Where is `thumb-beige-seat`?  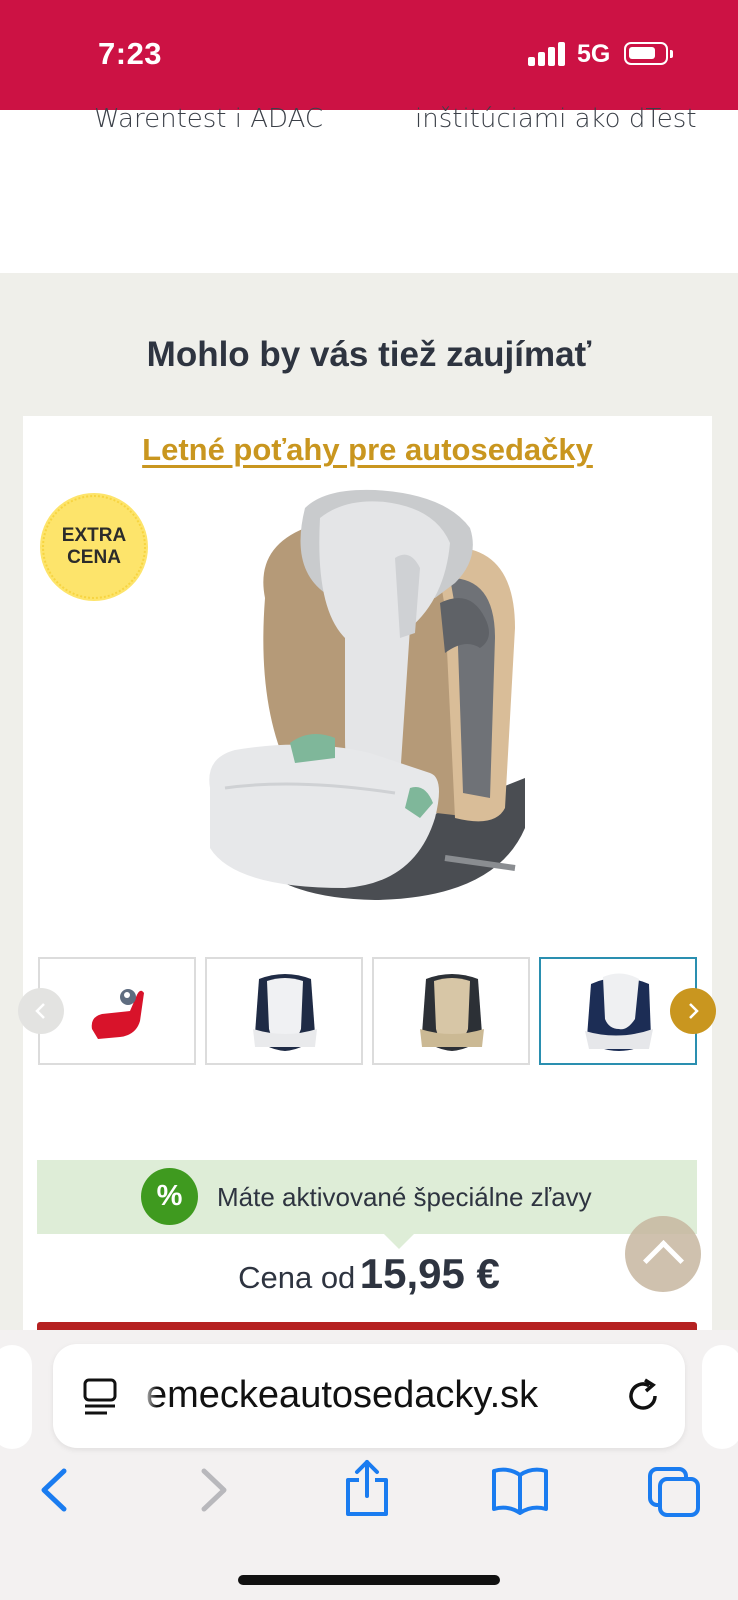
thumb-beige-seat is located at coordinates (451, 1011).